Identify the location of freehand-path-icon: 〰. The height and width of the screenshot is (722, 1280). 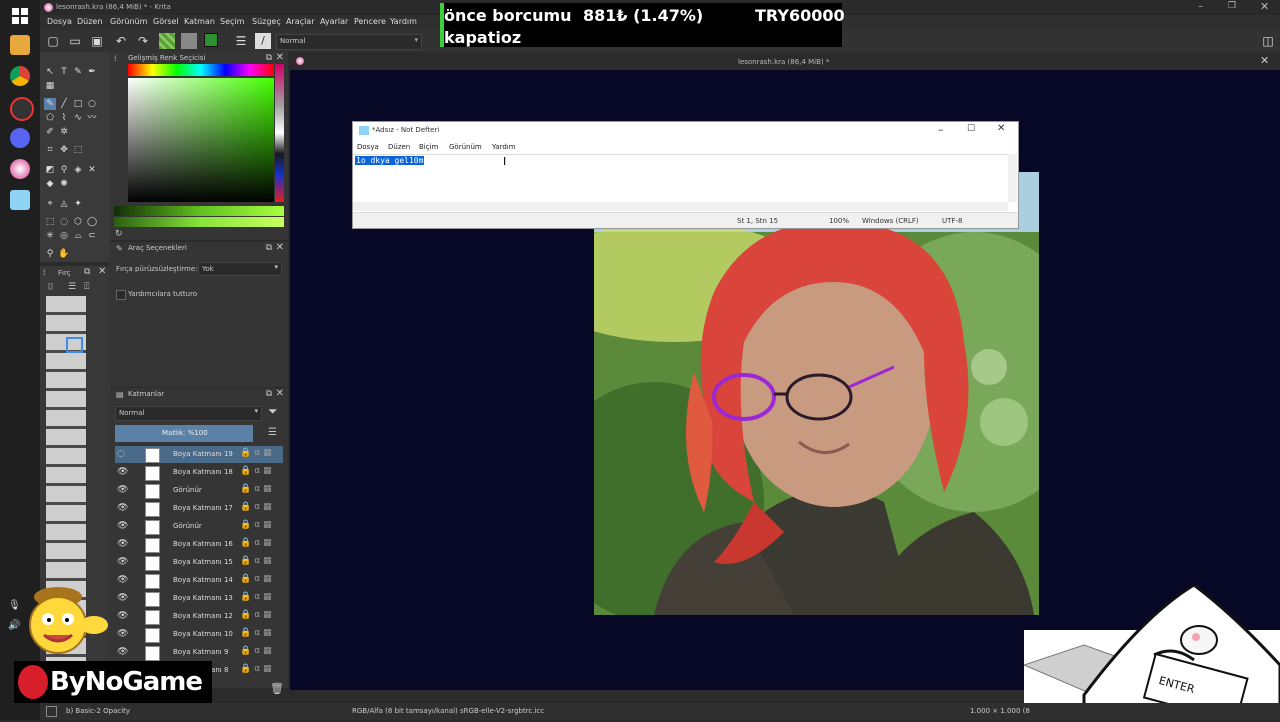
(92, 118).